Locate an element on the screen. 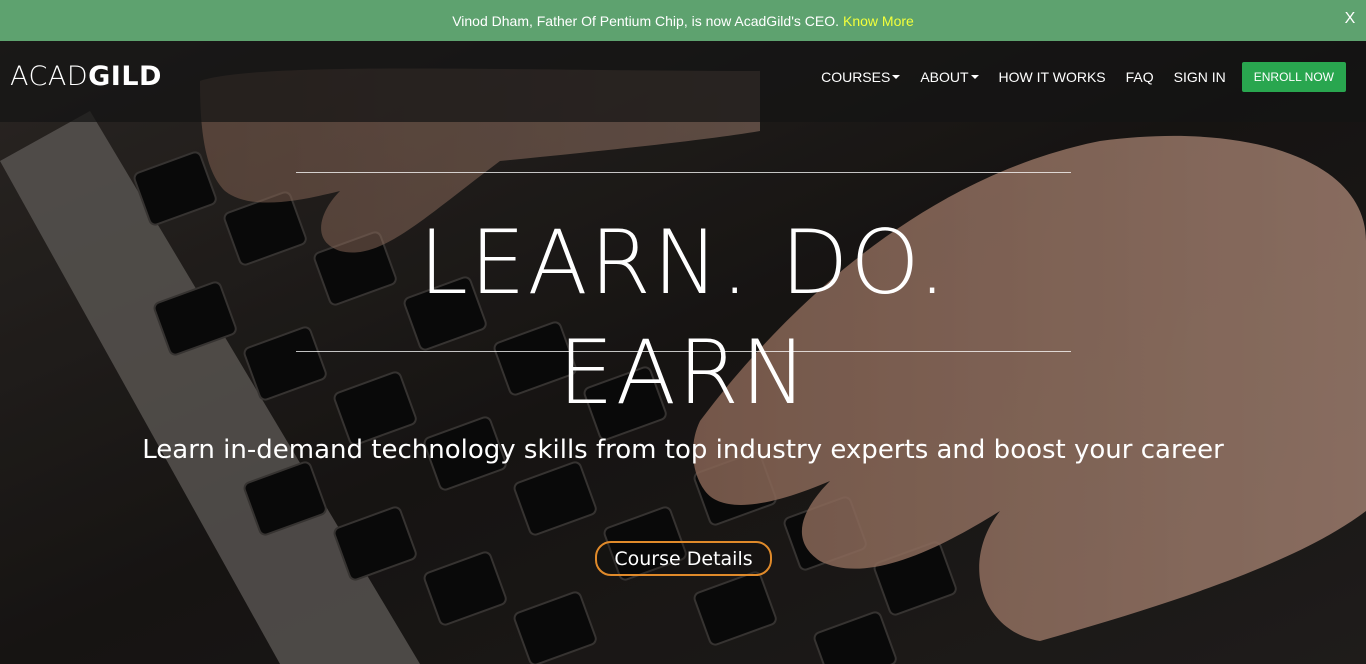  logo-light-text: ACAD is located at coordinates (49, 76).